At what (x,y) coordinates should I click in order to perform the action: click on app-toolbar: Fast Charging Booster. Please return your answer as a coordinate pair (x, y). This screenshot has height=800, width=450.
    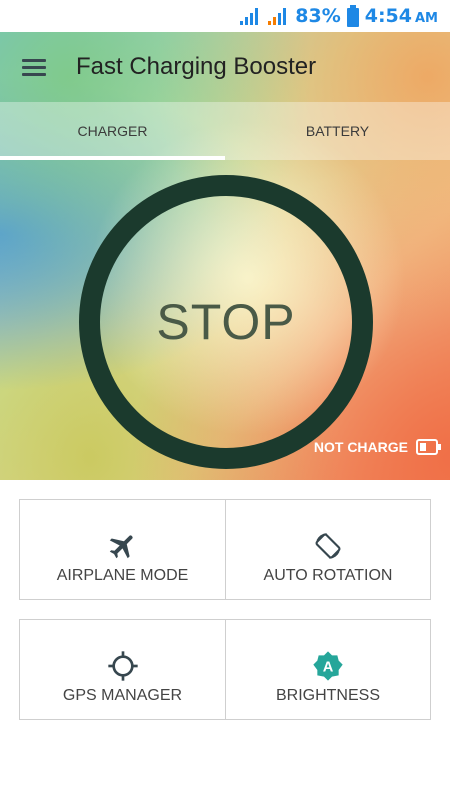
    Looking at the image, I should click on (225, 67).